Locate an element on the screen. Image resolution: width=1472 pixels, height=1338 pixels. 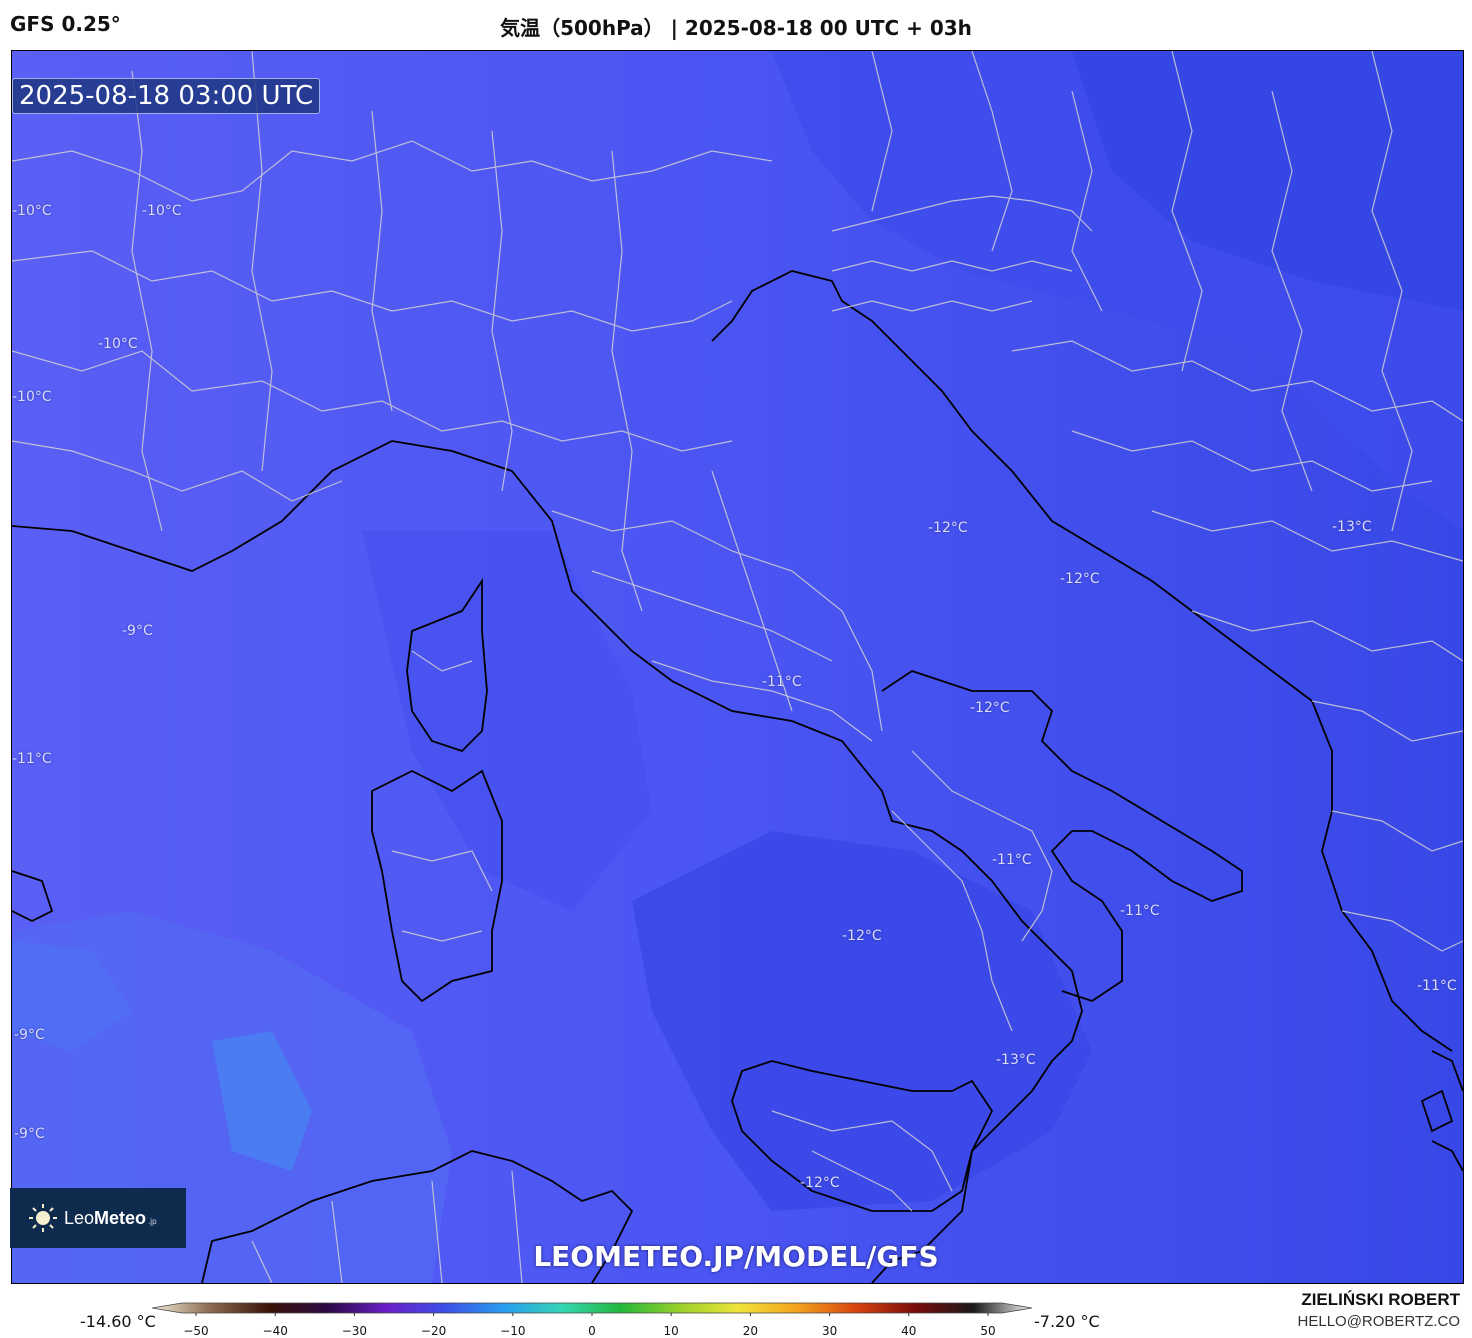
leometeo-logo: LeoMeteo .jp is located at coordinates (98, 1218).